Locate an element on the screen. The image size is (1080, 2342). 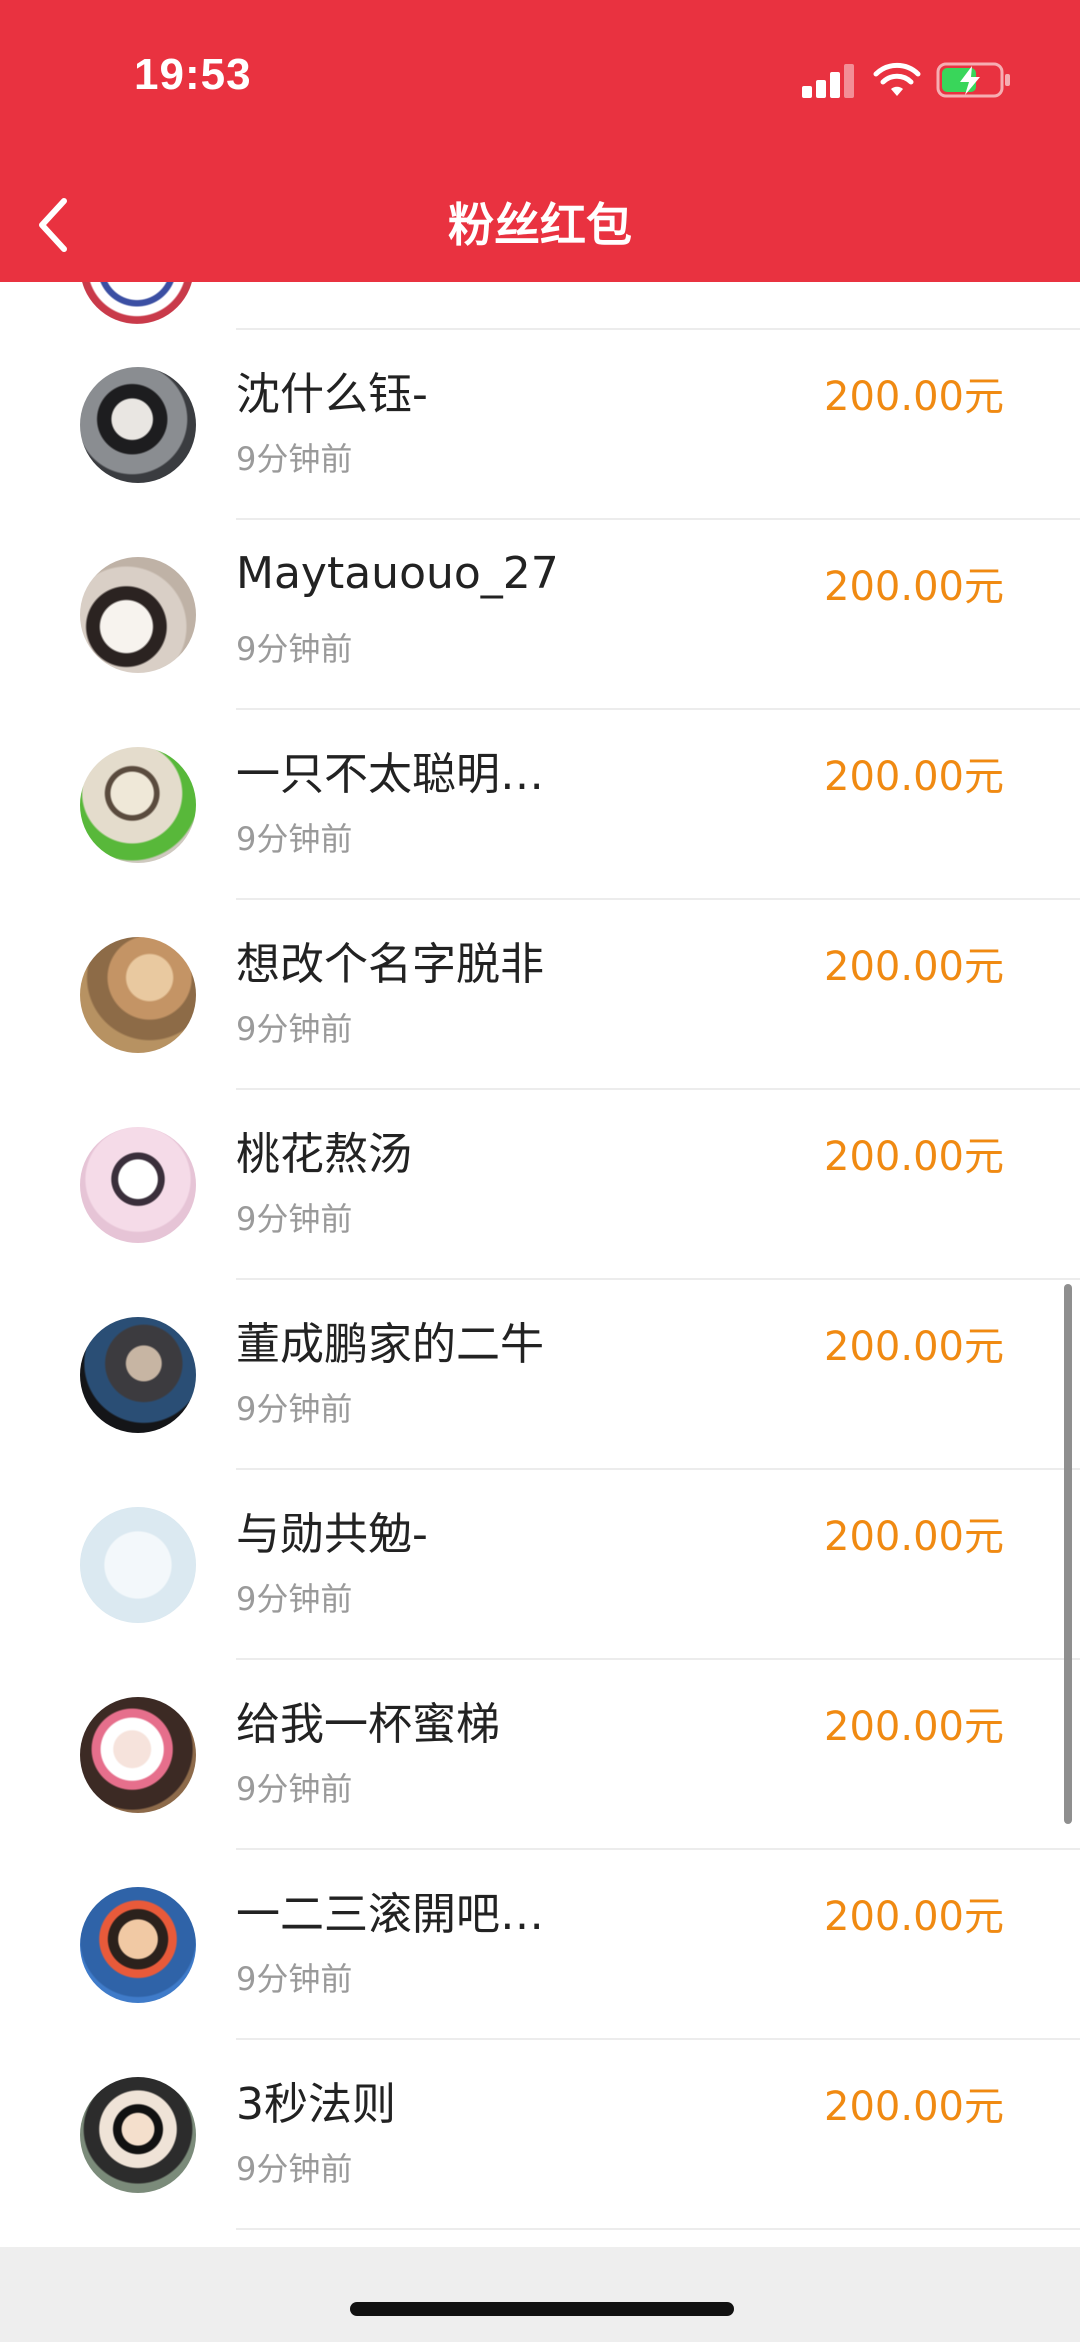
divider is located at coordinates (658, 2229).